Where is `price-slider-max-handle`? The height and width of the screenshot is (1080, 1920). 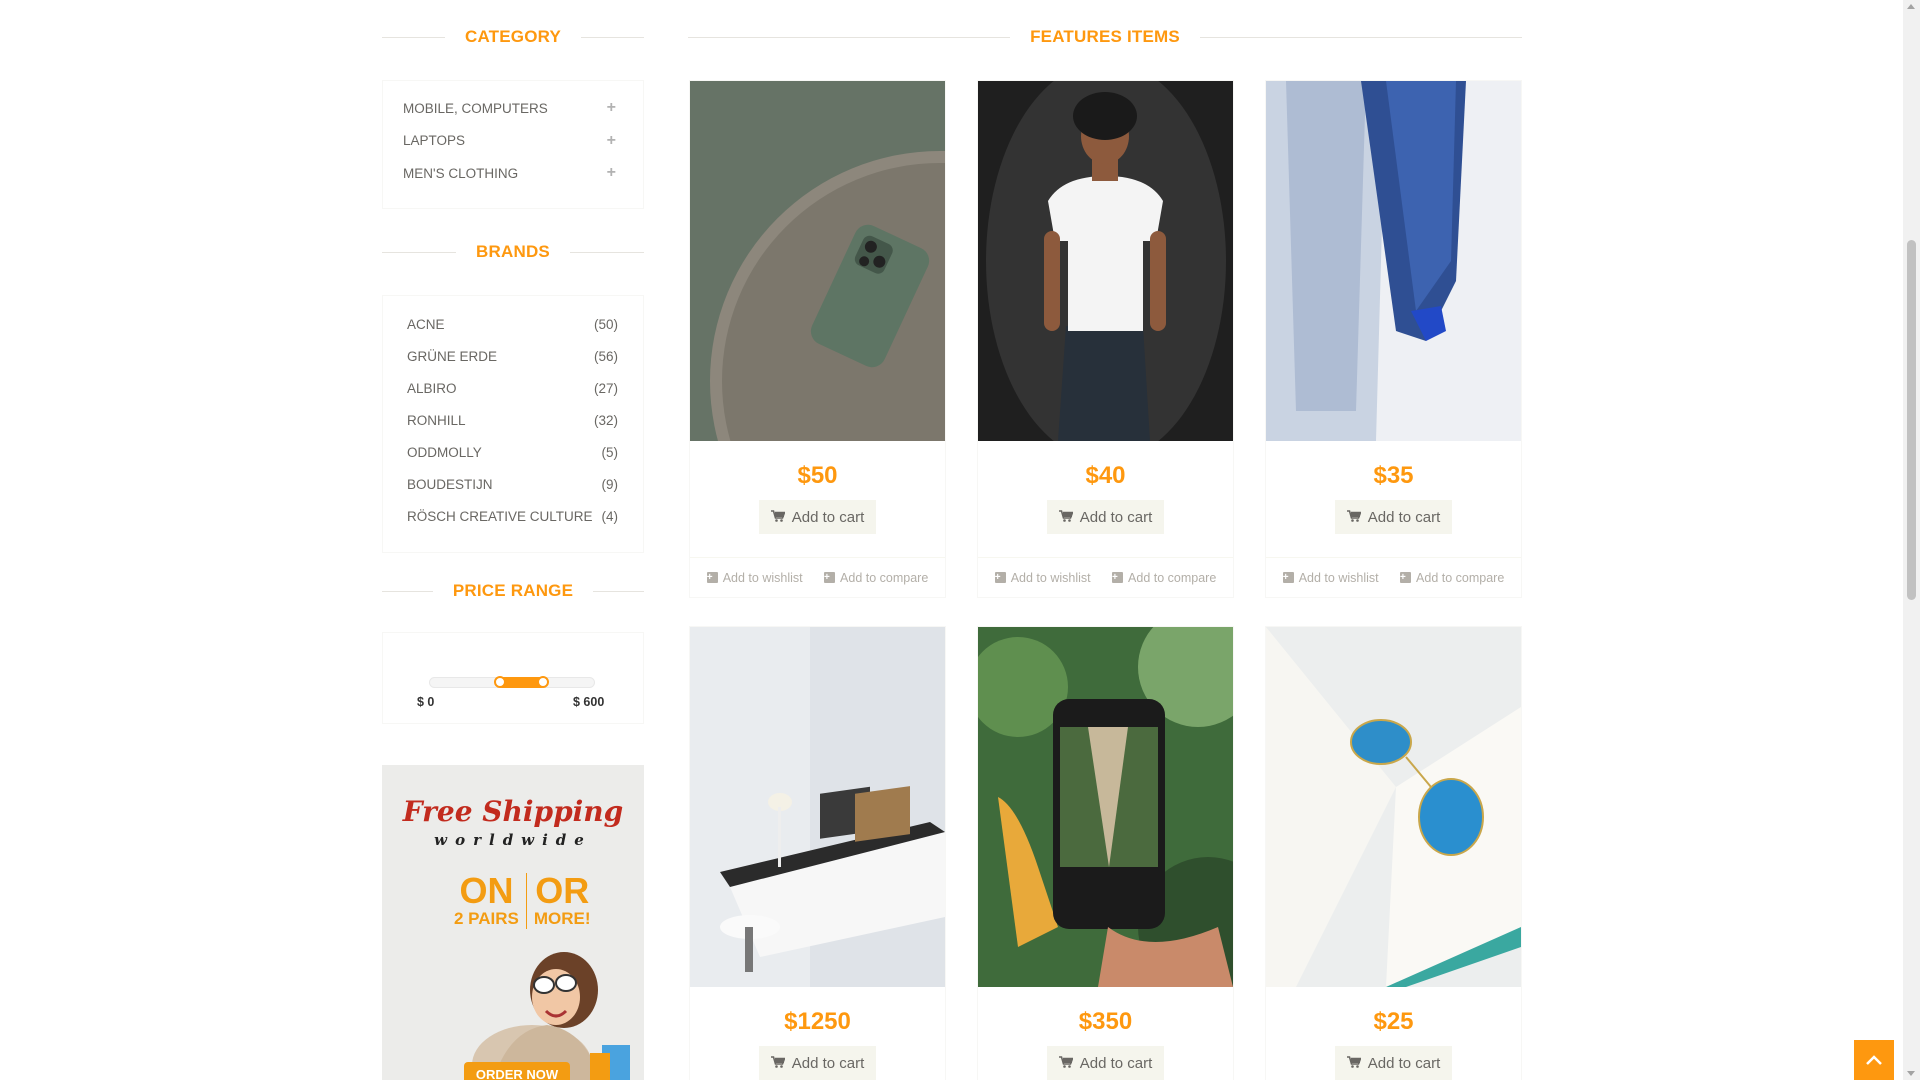 price-slider-max-handle is located at coordinates (542, 682).